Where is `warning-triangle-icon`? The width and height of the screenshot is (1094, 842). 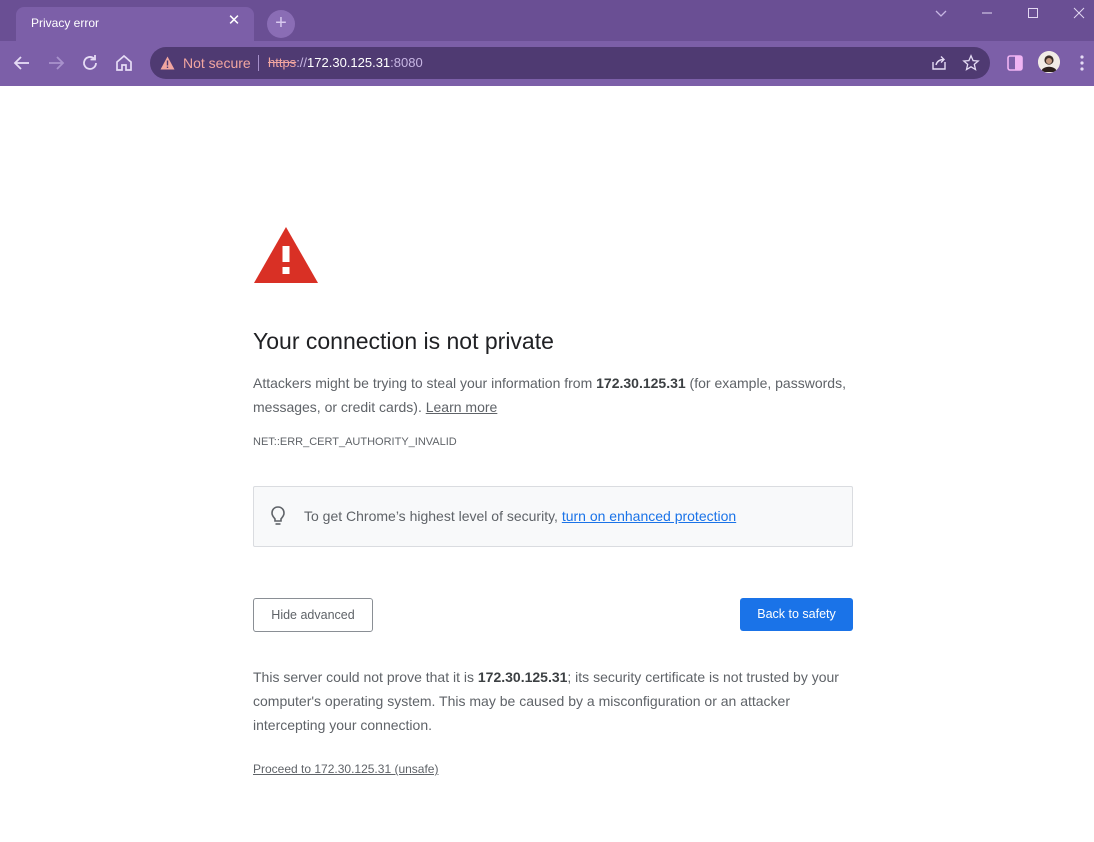
warning-triangle-icon is located at coordinates (286, 255).